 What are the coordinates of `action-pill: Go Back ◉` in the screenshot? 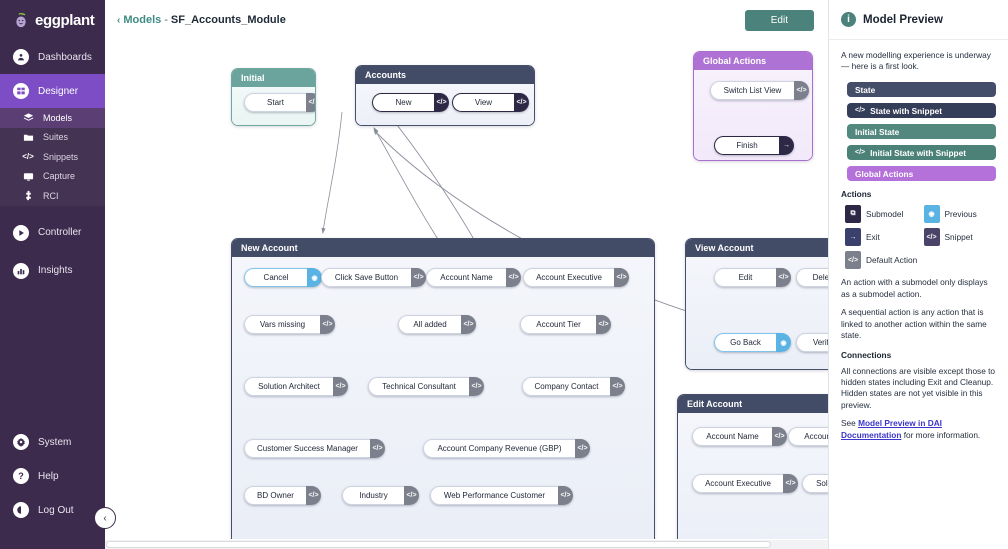 It's located at (752, 342).